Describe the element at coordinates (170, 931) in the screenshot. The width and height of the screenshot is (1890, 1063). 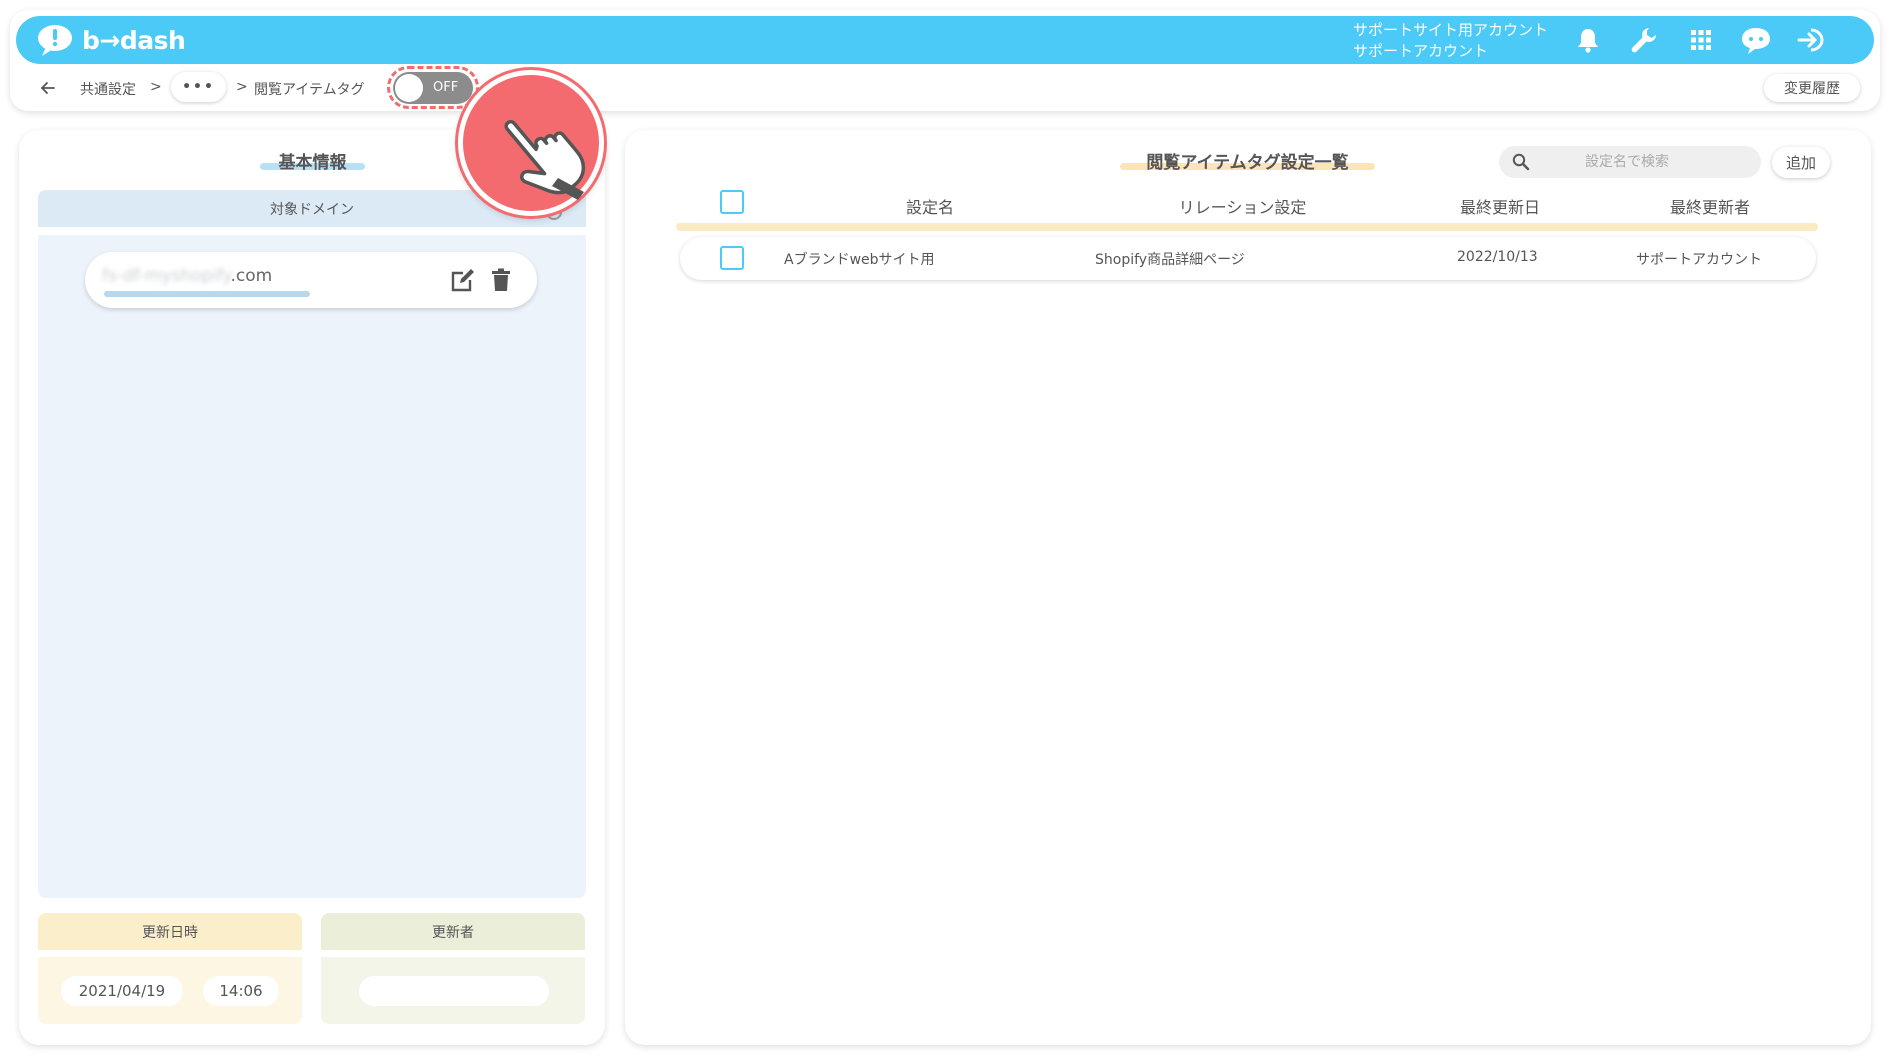
I see `updated-at-header: 更新日時` at that location.